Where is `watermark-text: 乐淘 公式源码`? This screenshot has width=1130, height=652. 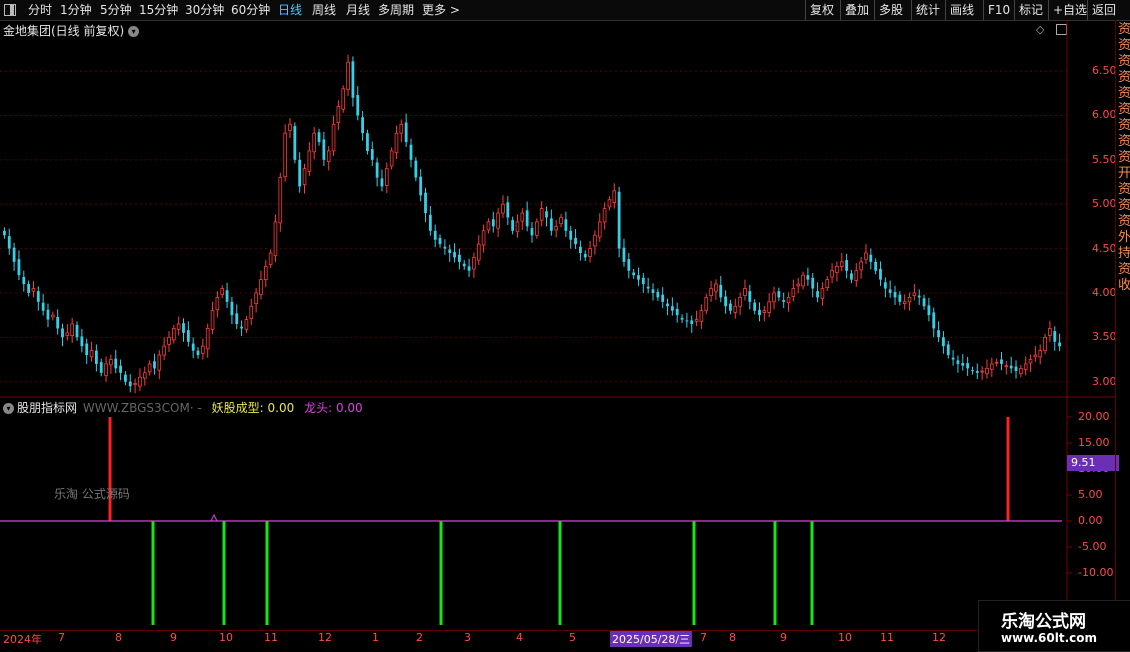 watermark-text: 乐淘 公式源码 is located at coordinates (92, 494).